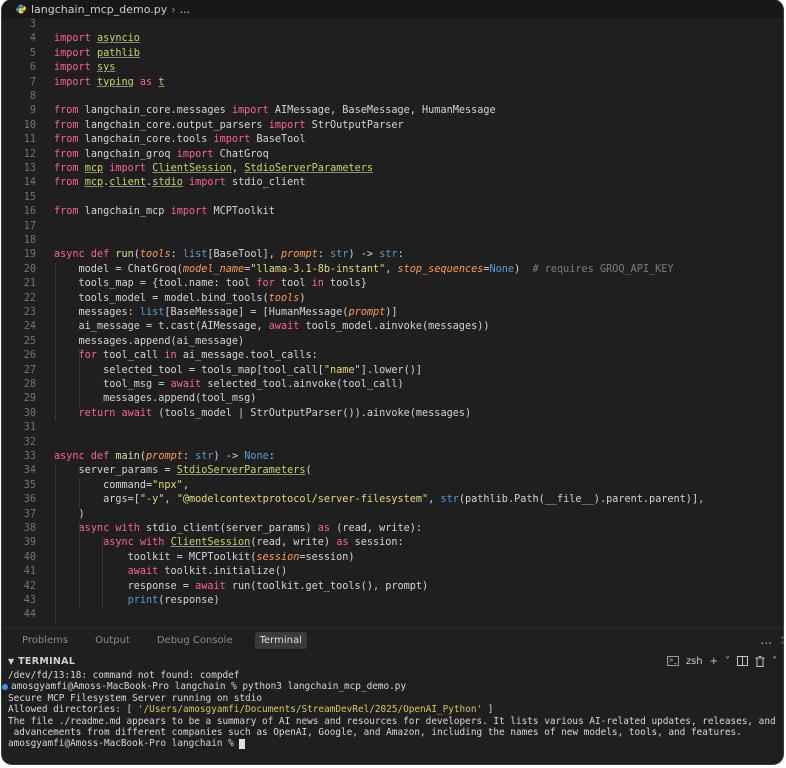 The width and height of the screenshot is (786, 768). What do you see at coordinates (28, 97) in the screenshot?
I see `code-line: 8` at bounding box center [28, 97].